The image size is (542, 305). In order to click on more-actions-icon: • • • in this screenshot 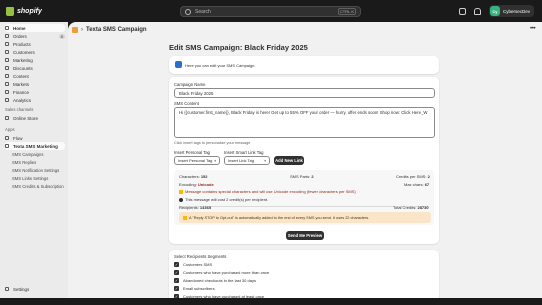, I will do `click(533, 29)`.